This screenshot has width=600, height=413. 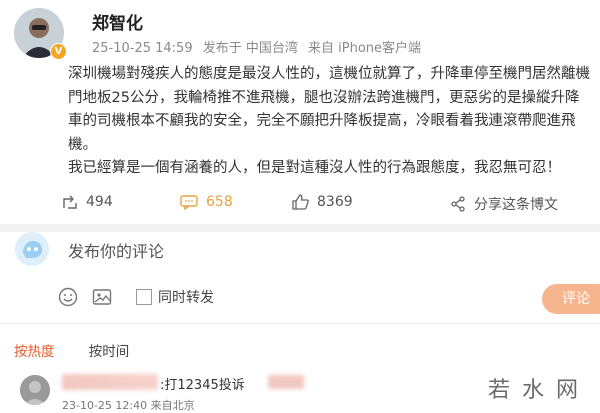 I want to click on post-line: 我已經算是一個有涵養的人，但是對這種沒人性的行為跟態度，我忍無可忍！, so click(x=314, y=168).